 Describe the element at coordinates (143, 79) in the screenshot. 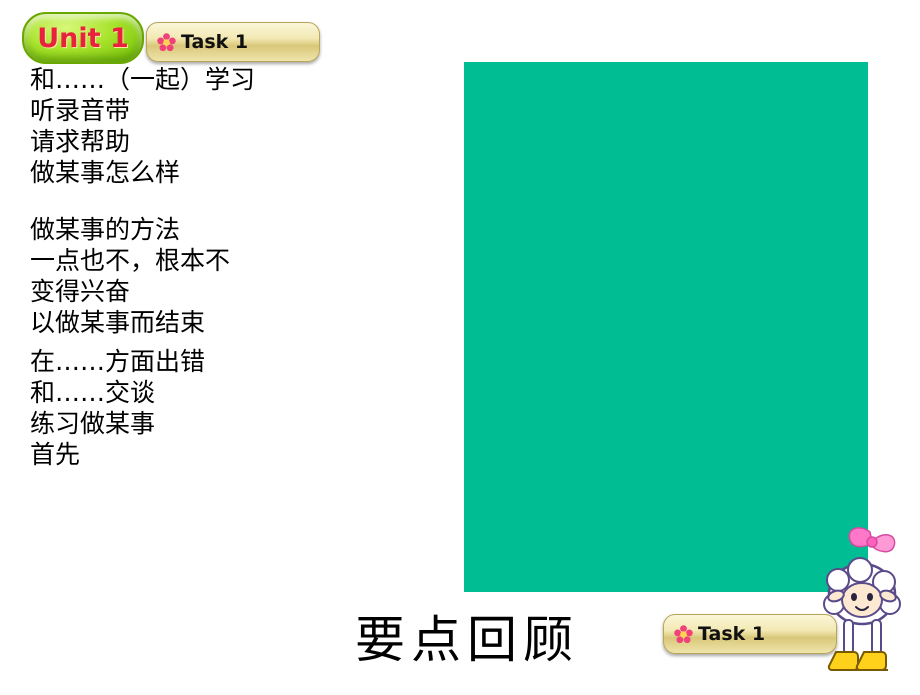

I see `phrase-line: 和……（一起）学习` at that location.